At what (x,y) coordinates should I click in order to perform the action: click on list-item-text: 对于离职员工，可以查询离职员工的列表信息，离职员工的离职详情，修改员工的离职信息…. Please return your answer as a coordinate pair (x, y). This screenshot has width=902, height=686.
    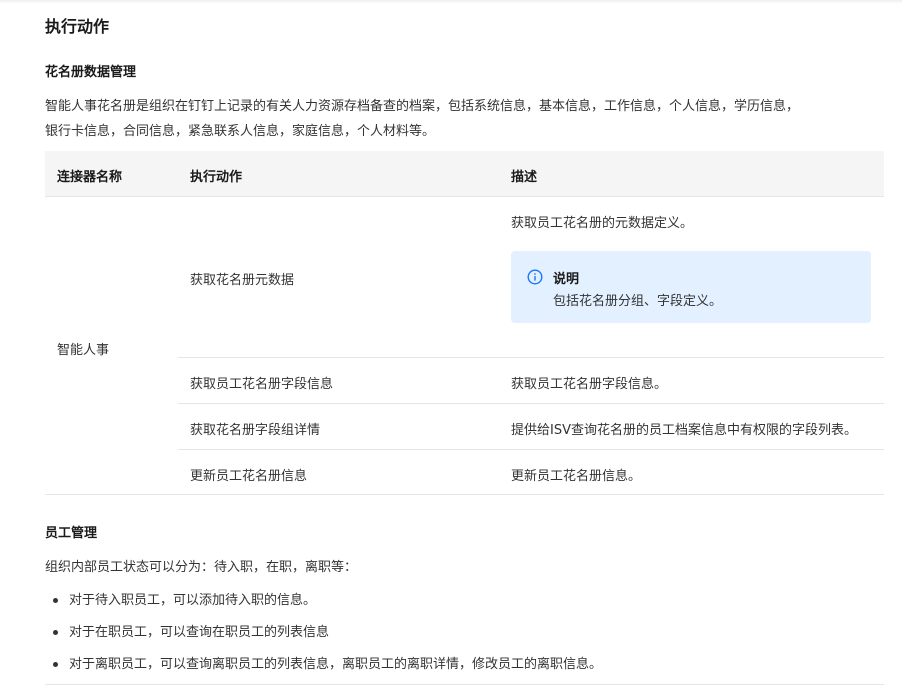
    Looking at the image, I should click on (336, 664).